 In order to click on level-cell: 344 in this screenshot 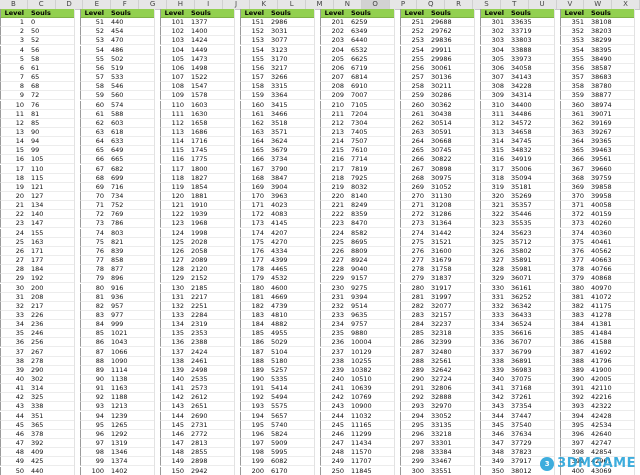, I will do `click(494, 416)`.